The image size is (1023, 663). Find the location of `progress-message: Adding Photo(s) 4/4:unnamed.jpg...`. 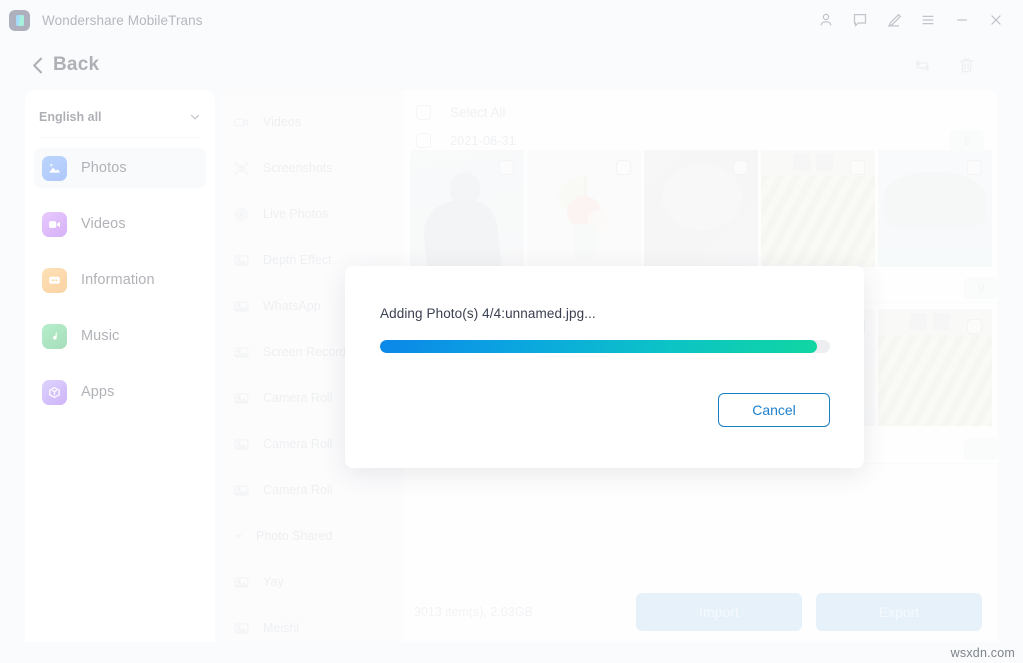

progress-message: Adding Photo(s) 4/4:unnamed.jpg... is located at coordinates (488, 313).